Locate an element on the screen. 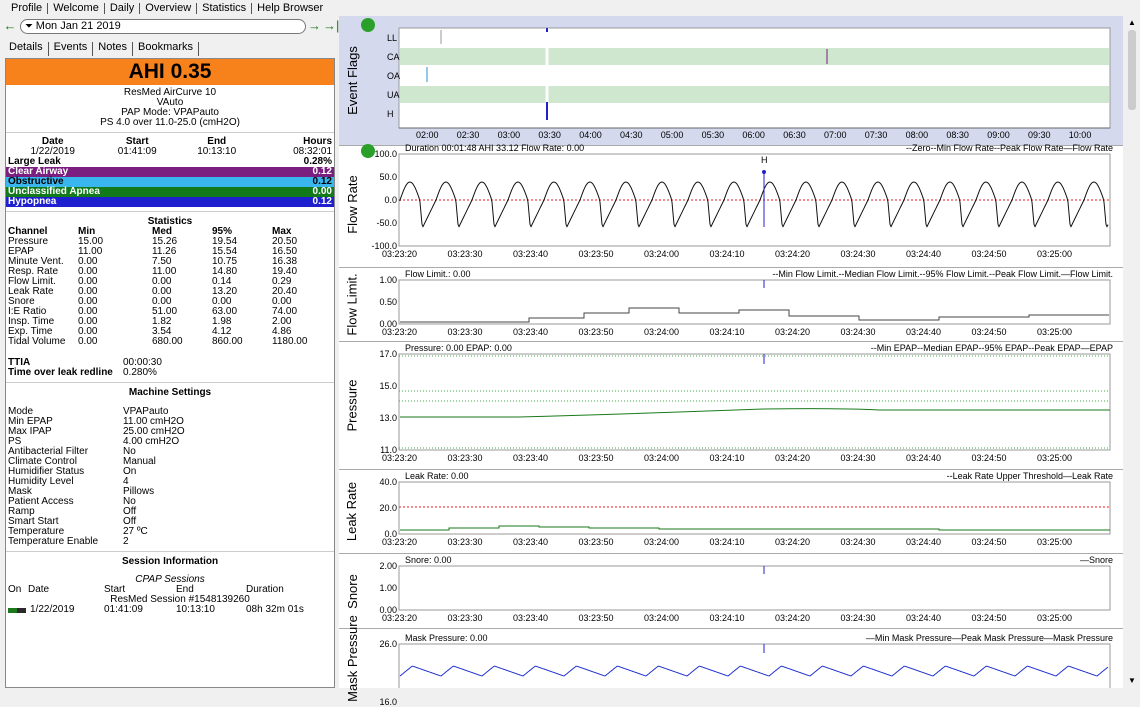 The height and width of the screenshot is (707, 1140). y-tick-label: 16.0 is located at coordinates (388, 702).